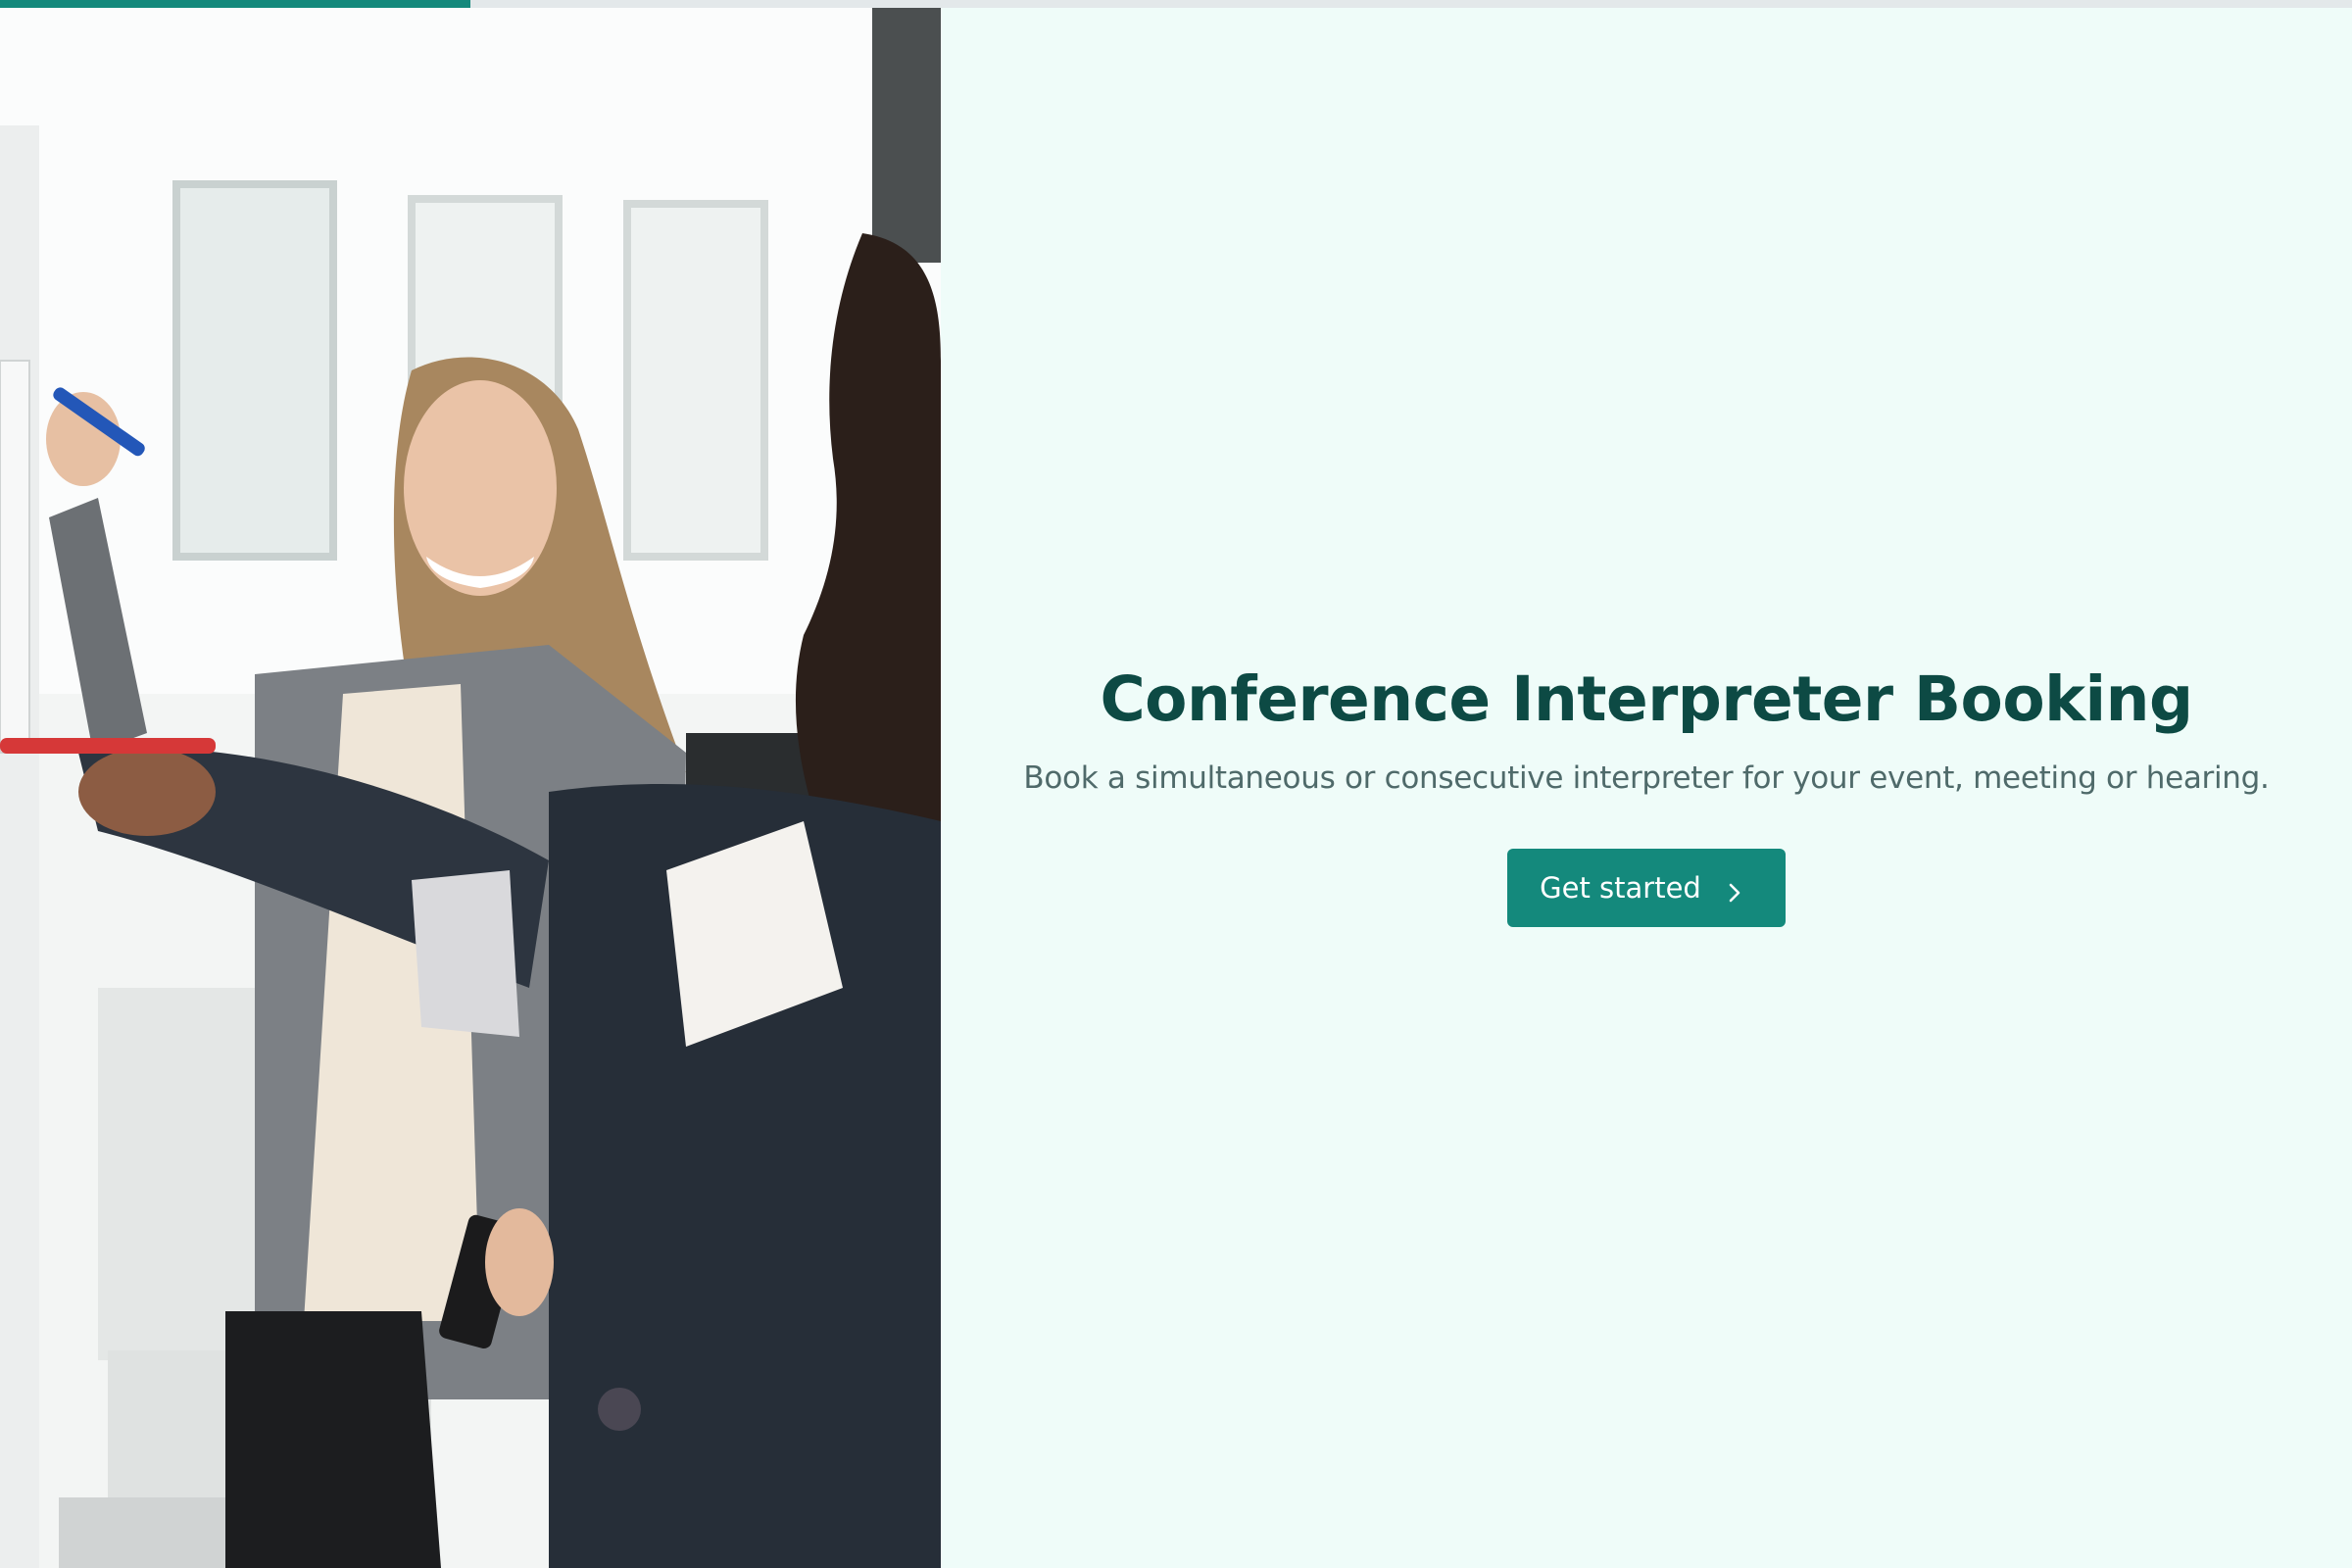 This screenshot has width=2352, height=1568. What do you see at coordinates (1176, 4) in the screenshot?
I see `progress-bar` at bounding box center [1176, 4].